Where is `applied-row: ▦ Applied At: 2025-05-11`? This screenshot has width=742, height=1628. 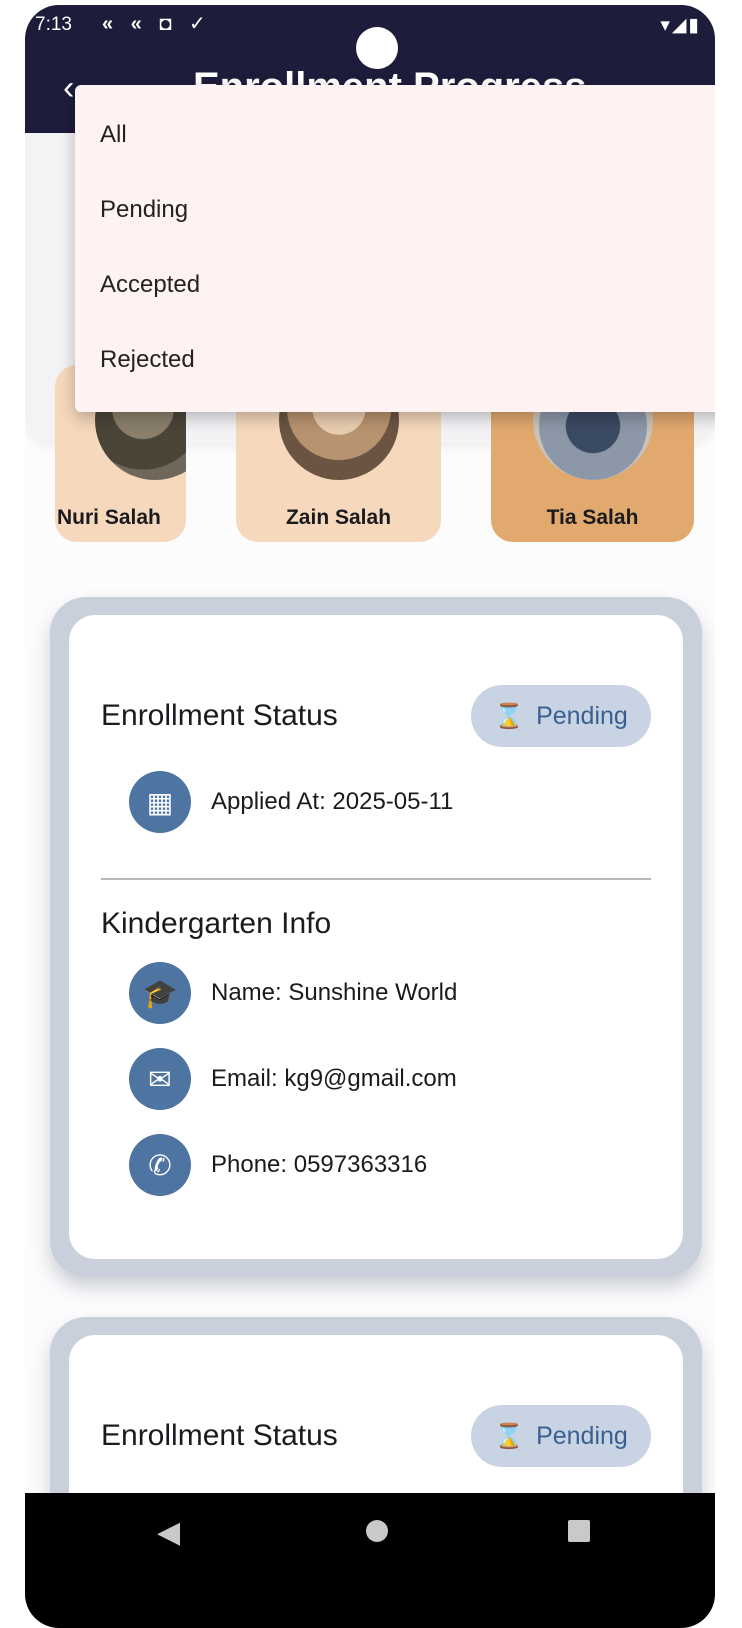
applied-row: ▦ Applied At: 2025-05-11 is located at coordinates (291, 802).